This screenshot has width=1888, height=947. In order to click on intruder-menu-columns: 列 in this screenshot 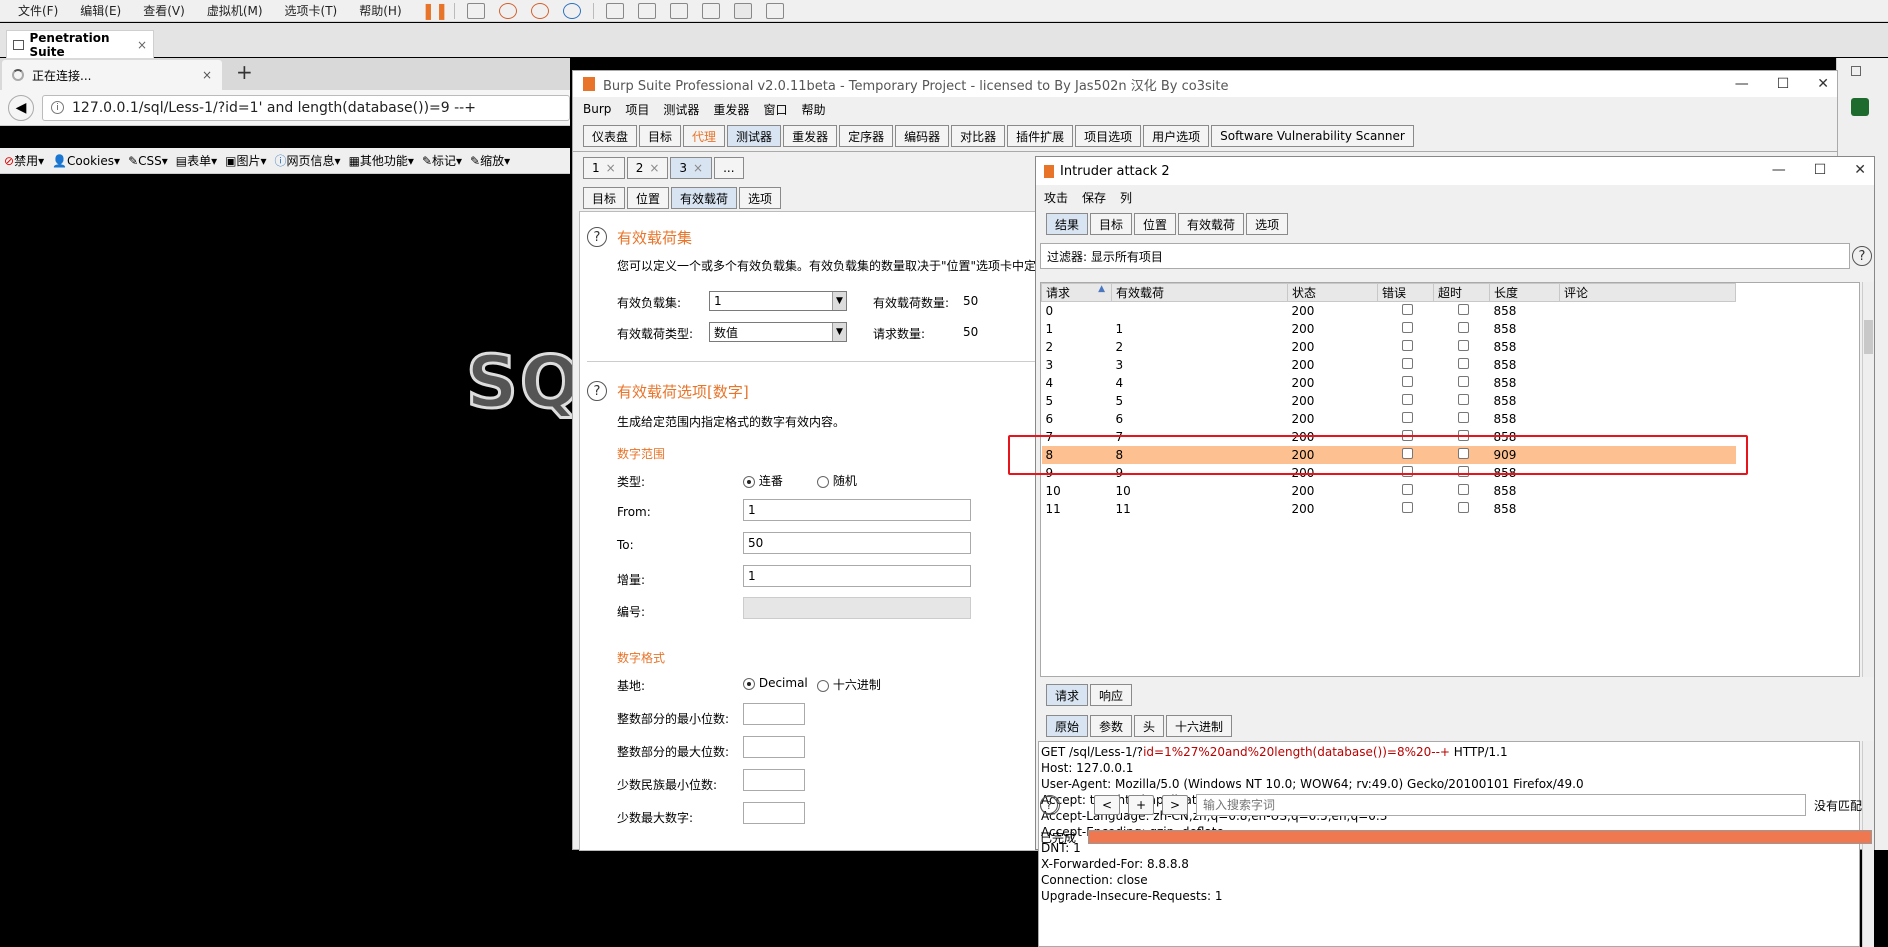, I will do `click(1126, 197)`.